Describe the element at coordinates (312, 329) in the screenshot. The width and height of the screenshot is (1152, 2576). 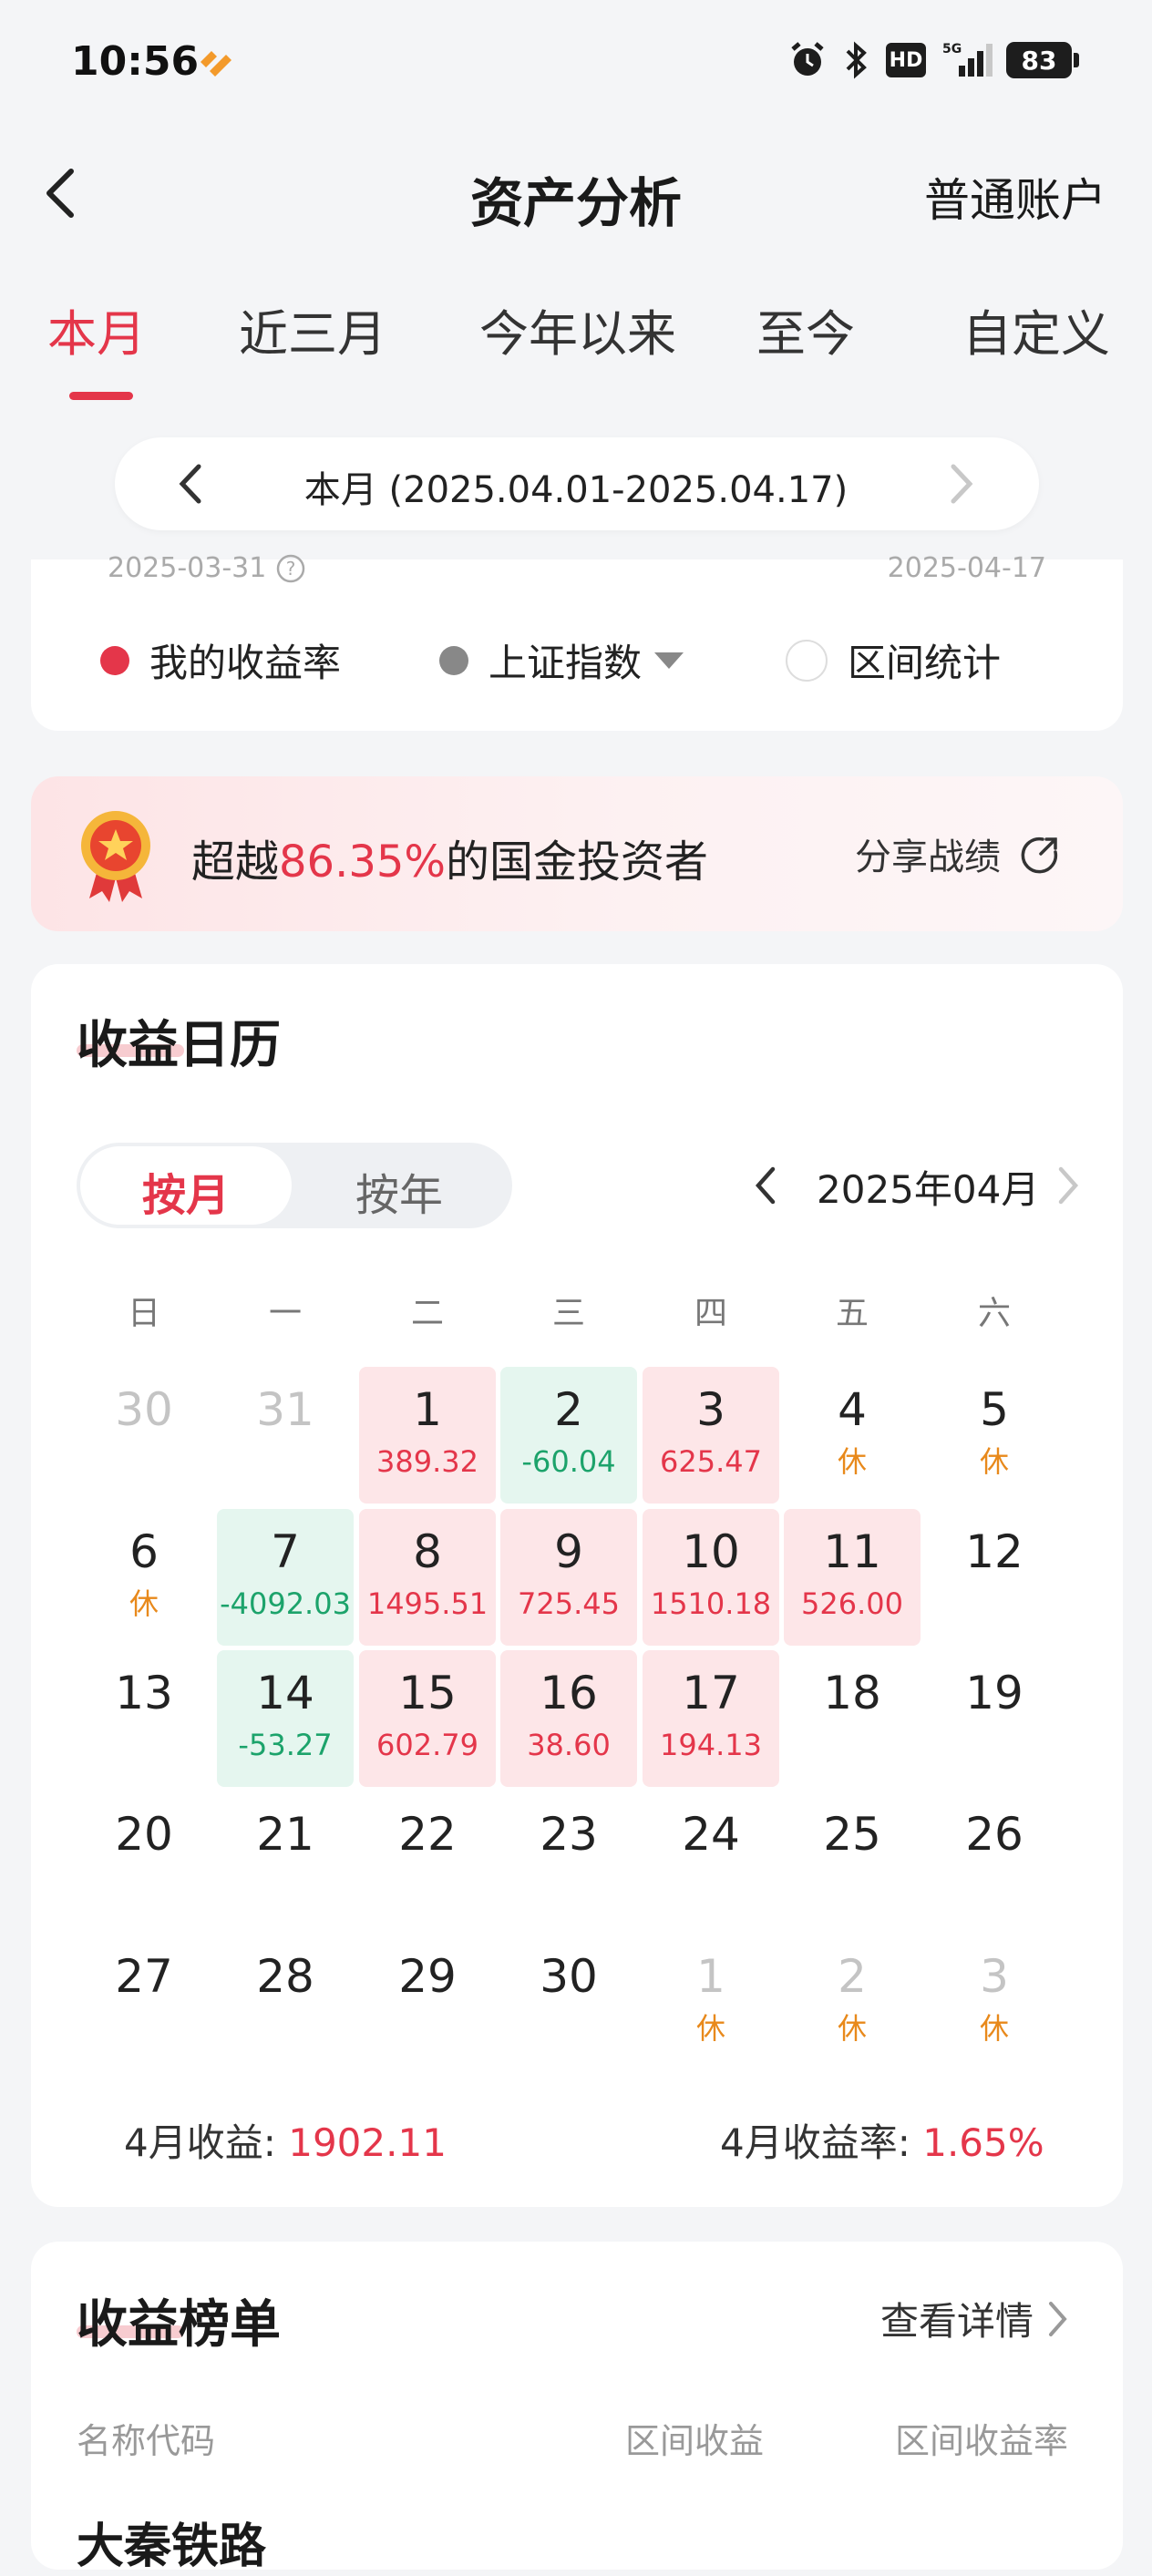
I see `tab-three-months: 近三月` at that location.